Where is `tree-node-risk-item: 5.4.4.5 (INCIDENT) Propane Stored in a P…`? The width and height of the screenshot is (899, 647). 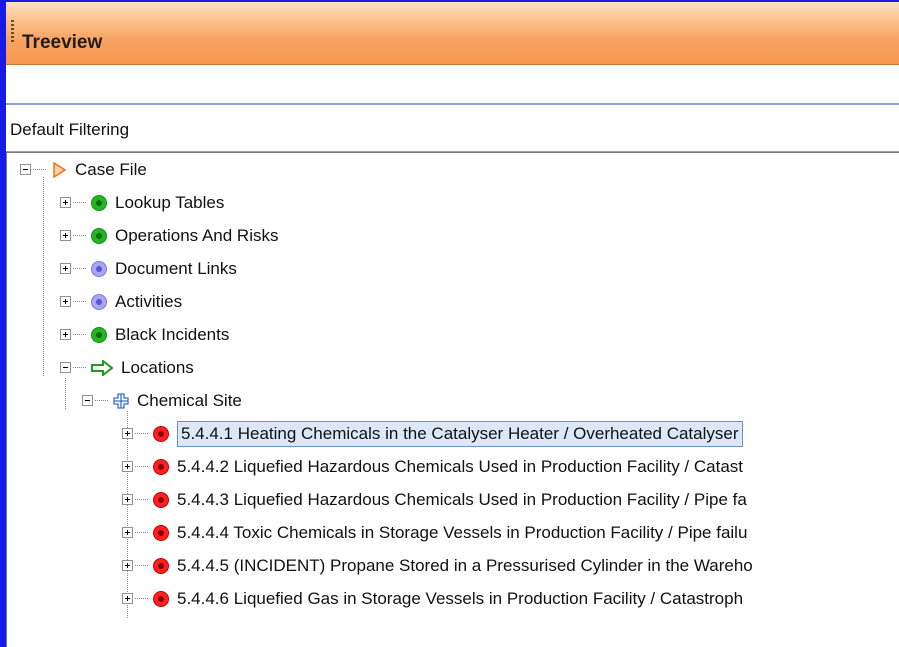 tree-node-risk-item: 5.4.4.5 (INCIDENT) Propane Stored in a P… is located at coordinates (437, 565).